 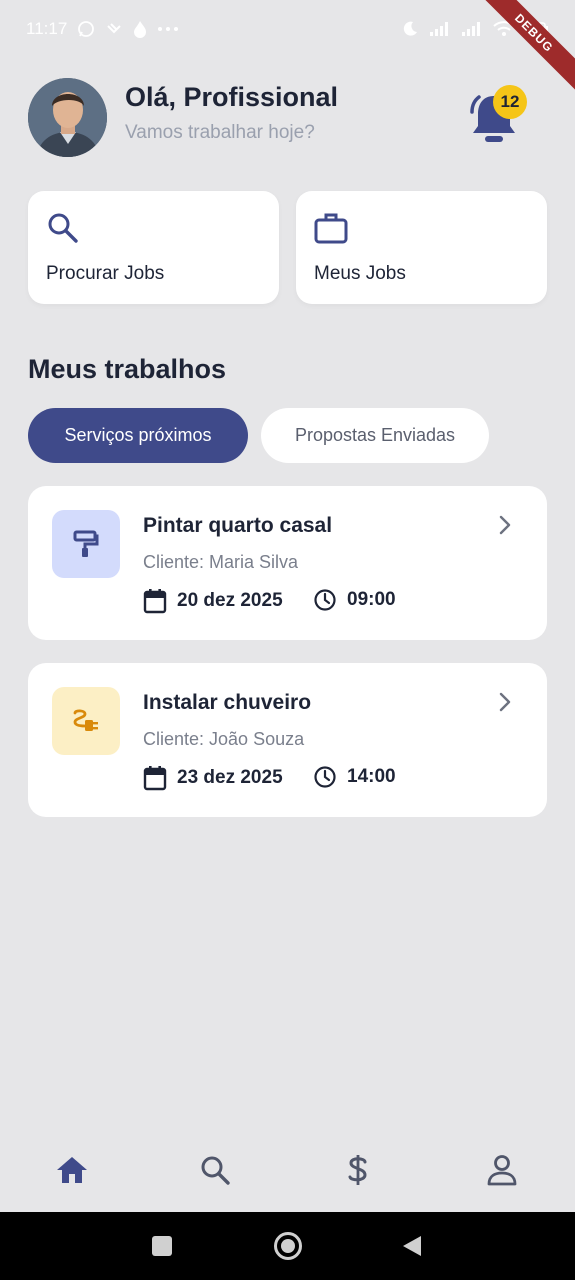 I want to click on job-time: 09:00, so click(x=354, y=600).